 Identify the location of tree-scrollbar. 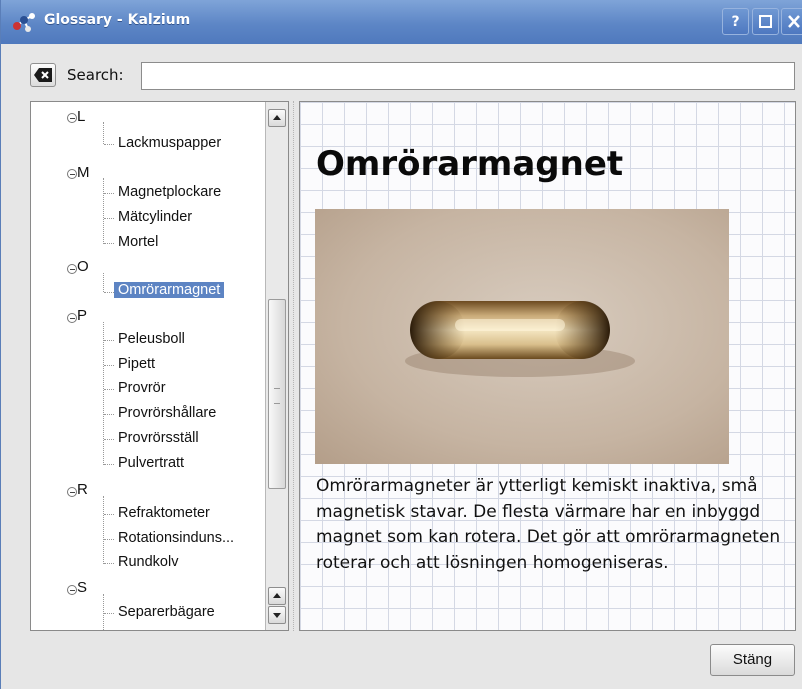
(276, 366).